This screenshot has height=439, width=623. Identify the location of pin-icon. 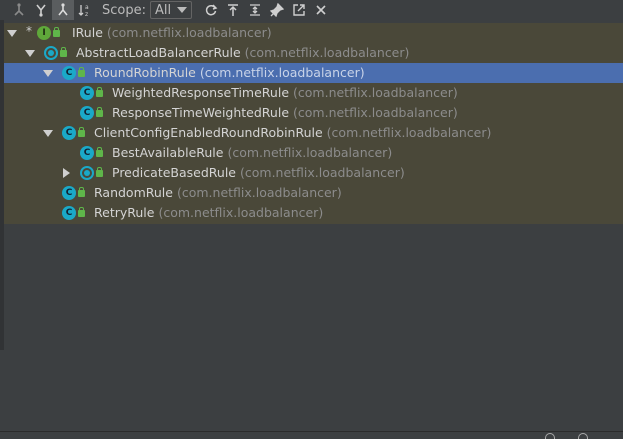
(277, 10).